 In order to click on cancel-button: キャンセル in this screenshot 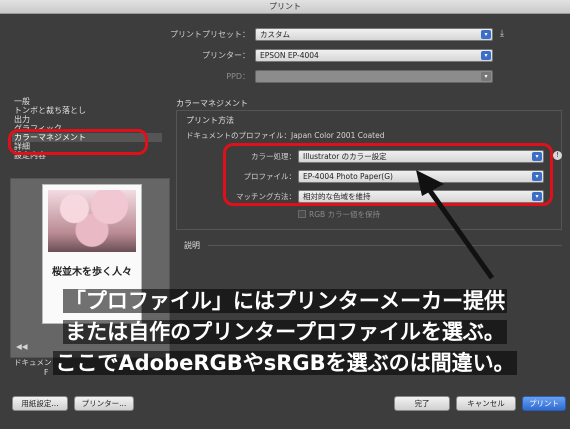, I will do `click(486, 403)`.